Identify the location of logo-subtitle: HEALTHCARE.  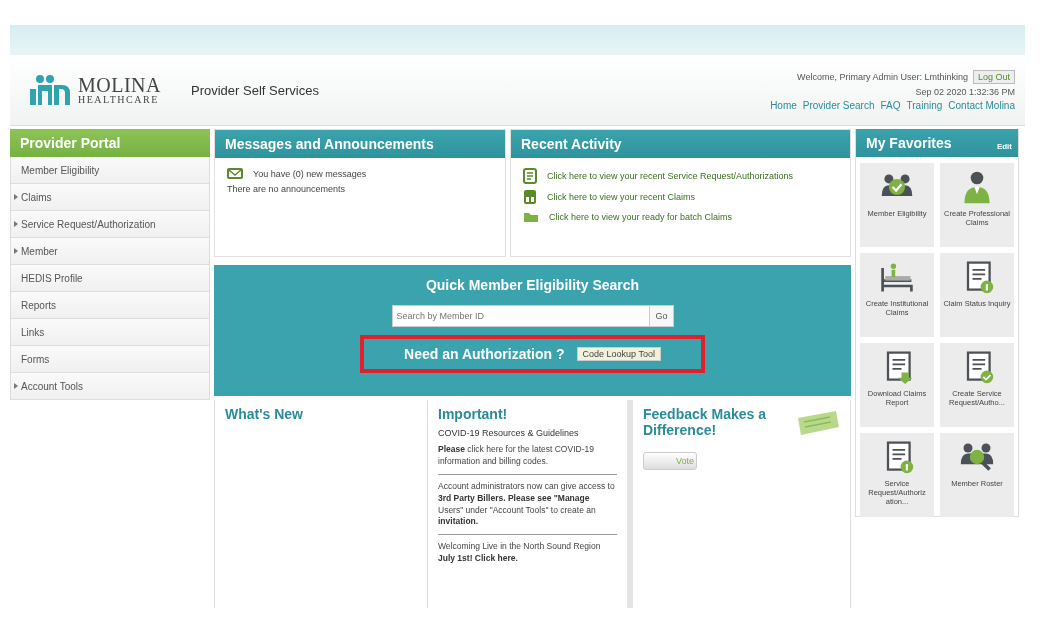
(119, 100).